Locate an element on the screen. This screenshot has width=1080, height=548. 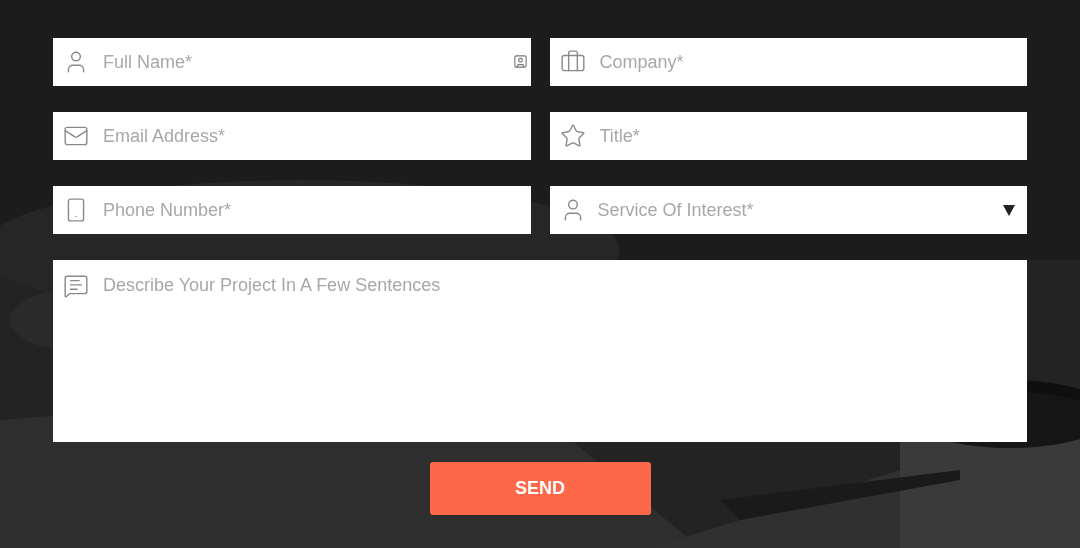
input-field: Company* is located at coordinates (788, 62).